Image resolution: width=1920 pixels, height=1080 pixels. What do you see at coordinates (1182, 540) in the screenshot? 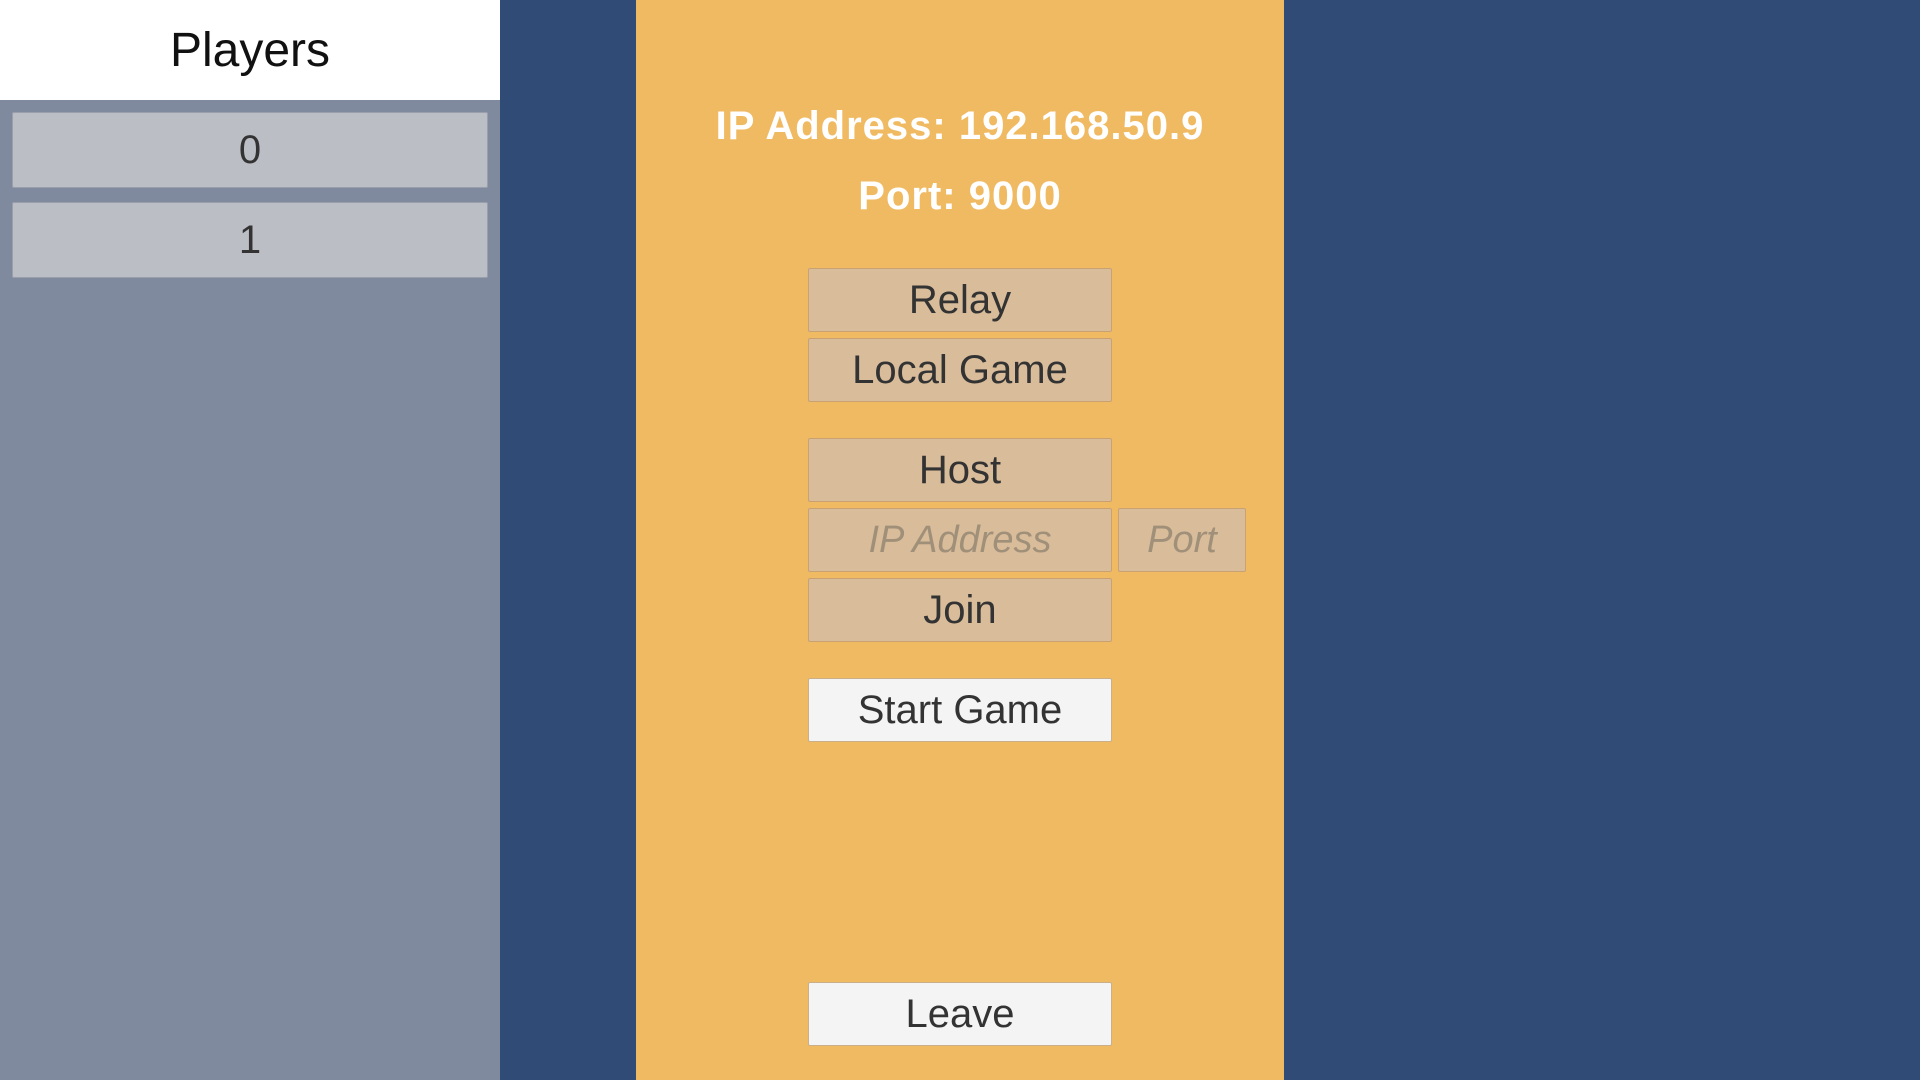
I see `port-input` at bounding box center [1182, 540].